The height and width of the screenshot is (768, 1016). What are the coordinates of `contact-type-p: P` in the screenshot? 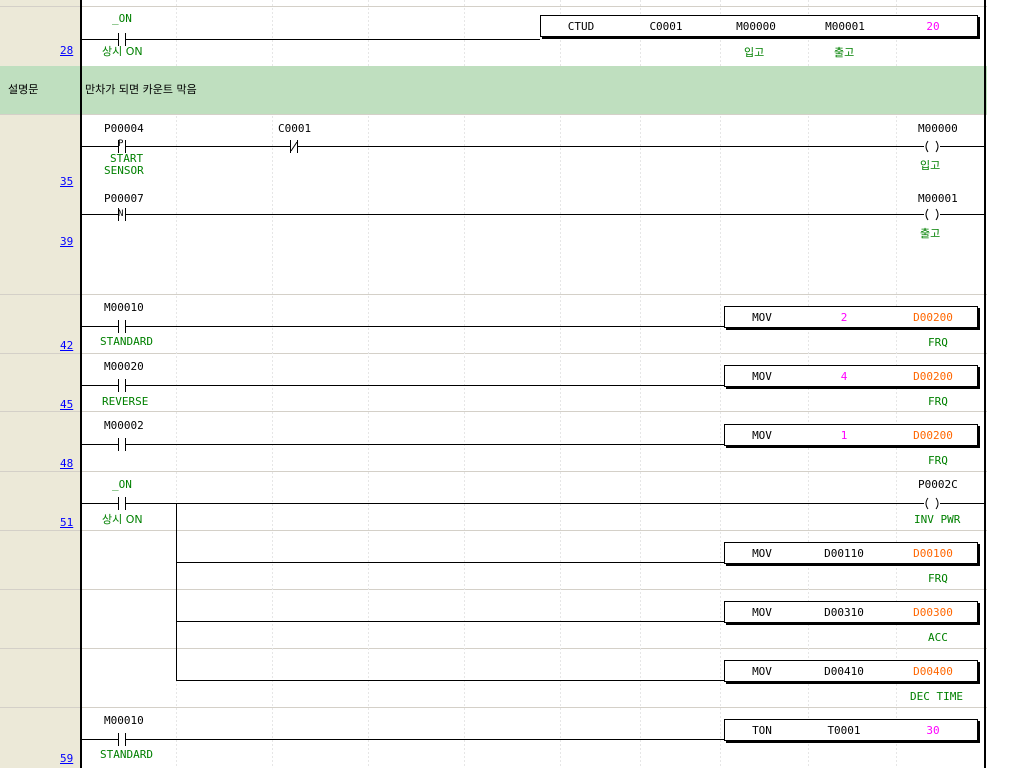 It's located at (121, 144).